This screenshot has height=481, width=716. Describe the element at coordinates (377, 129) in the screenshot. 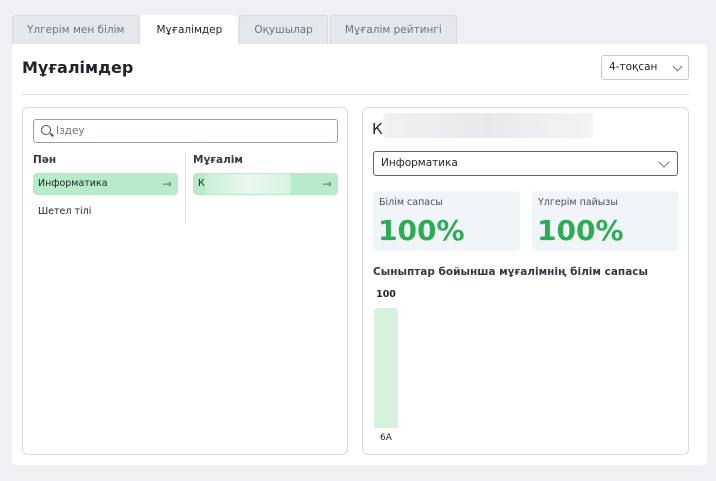

I see `teacher-name: К` at that location.